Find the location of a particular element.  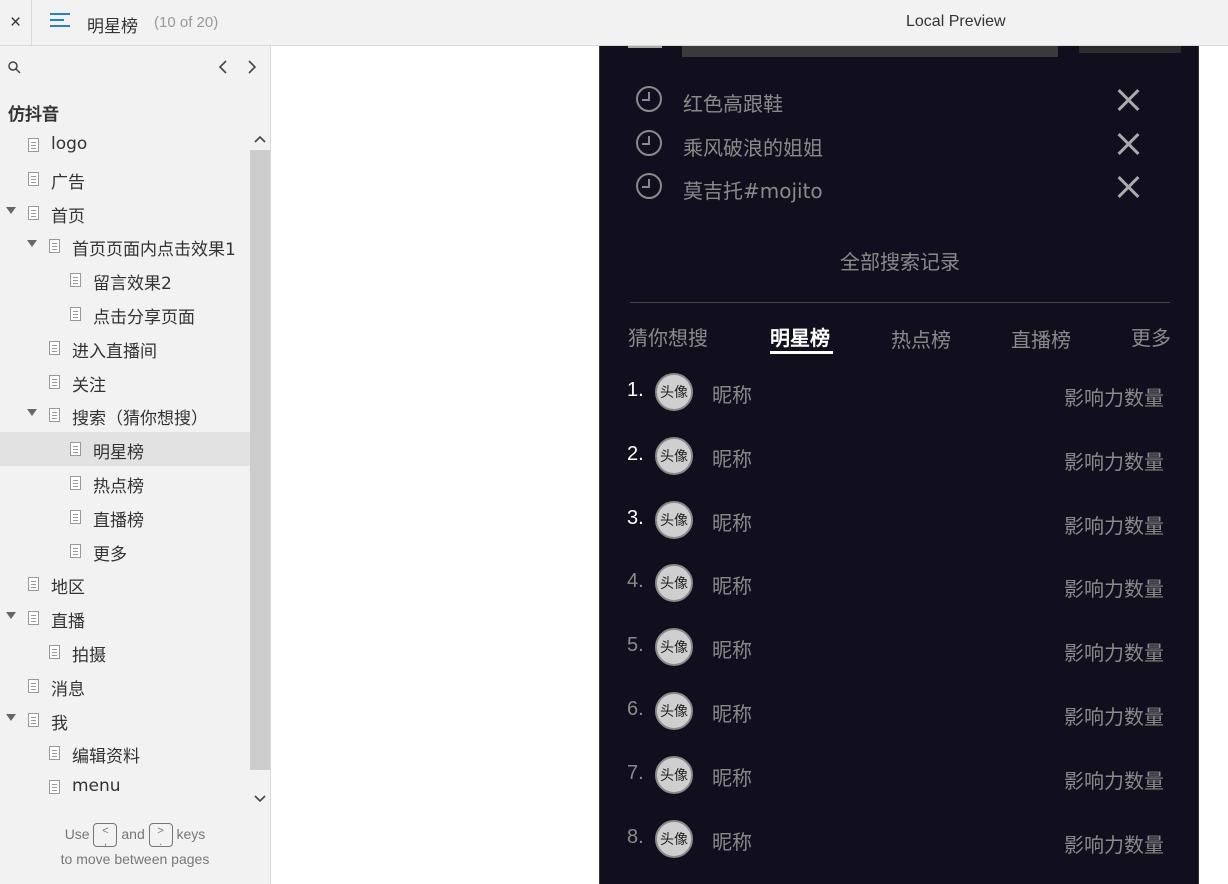

tree-item: 进入直播间 is located at coordinates (125, 348).